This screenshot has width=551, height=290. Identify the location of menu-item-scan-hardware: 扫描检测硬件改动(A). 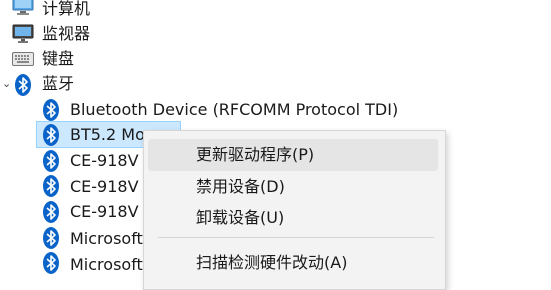
(271, 263).